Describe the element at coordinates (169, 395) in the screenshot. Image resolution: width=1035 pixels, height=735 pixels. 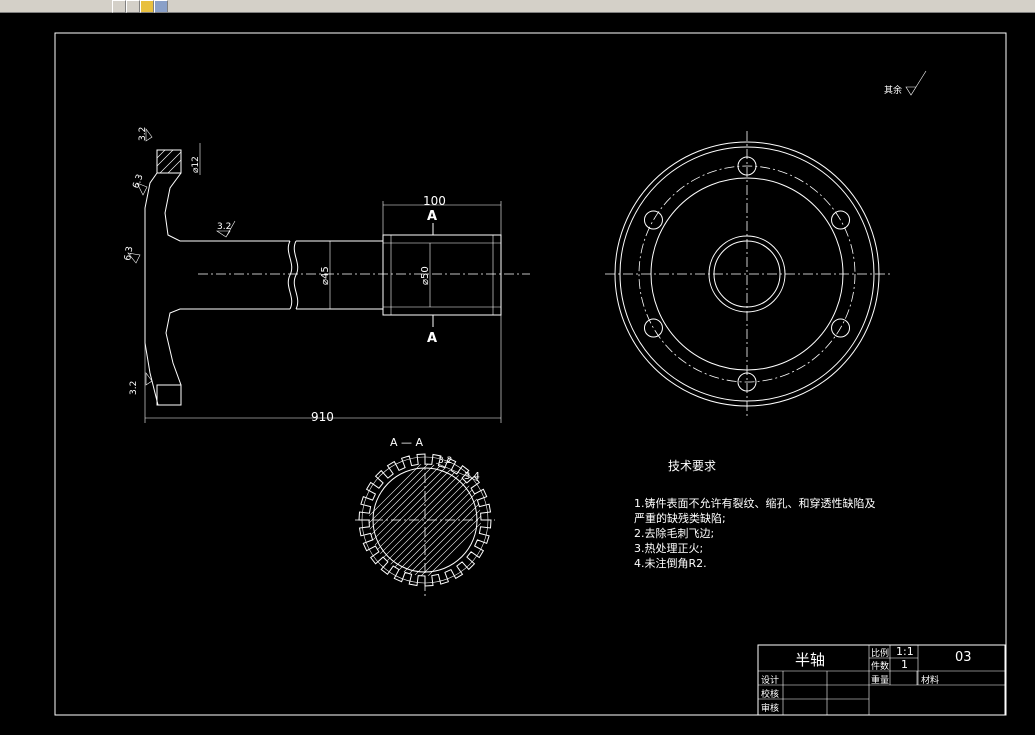
I see `flange-hole-bottom` at that location.